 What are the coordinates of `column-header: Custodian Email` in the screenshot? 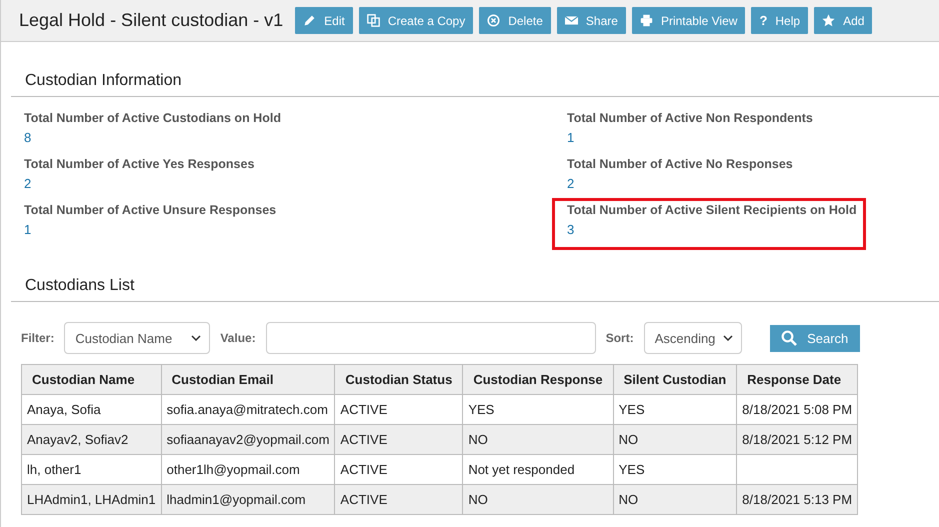 It's located at (248, 379).